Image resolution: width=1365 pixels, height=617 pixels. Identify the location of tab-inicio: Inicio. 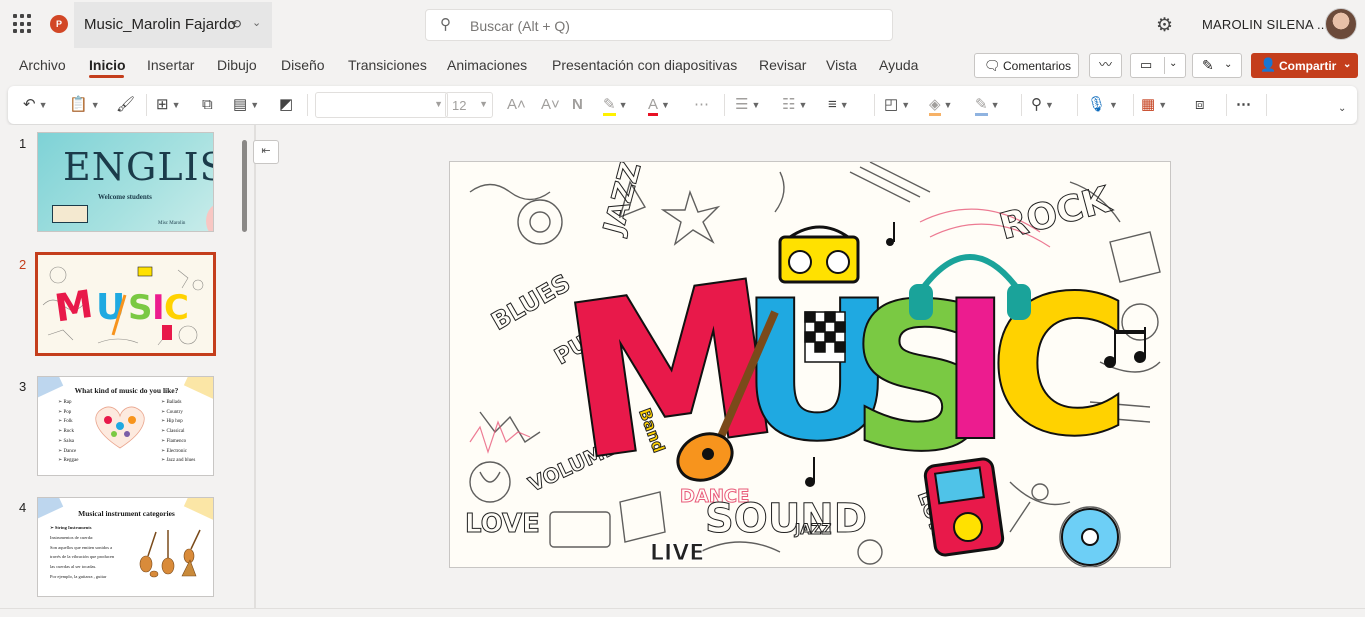
(107, 65).